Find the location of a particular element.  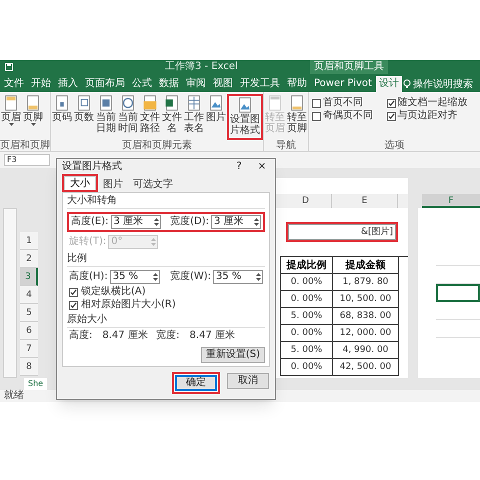

row-header: 1 is located at coordinates (29, 241).